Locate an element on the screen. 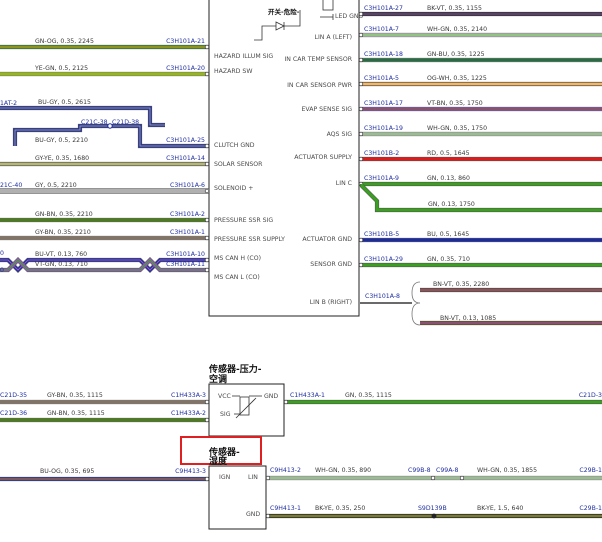 Image resolution: width=602 pixels, height=542 pixels. right-wire-pin: C3H101A-27 is located at coordinates (383, 8).